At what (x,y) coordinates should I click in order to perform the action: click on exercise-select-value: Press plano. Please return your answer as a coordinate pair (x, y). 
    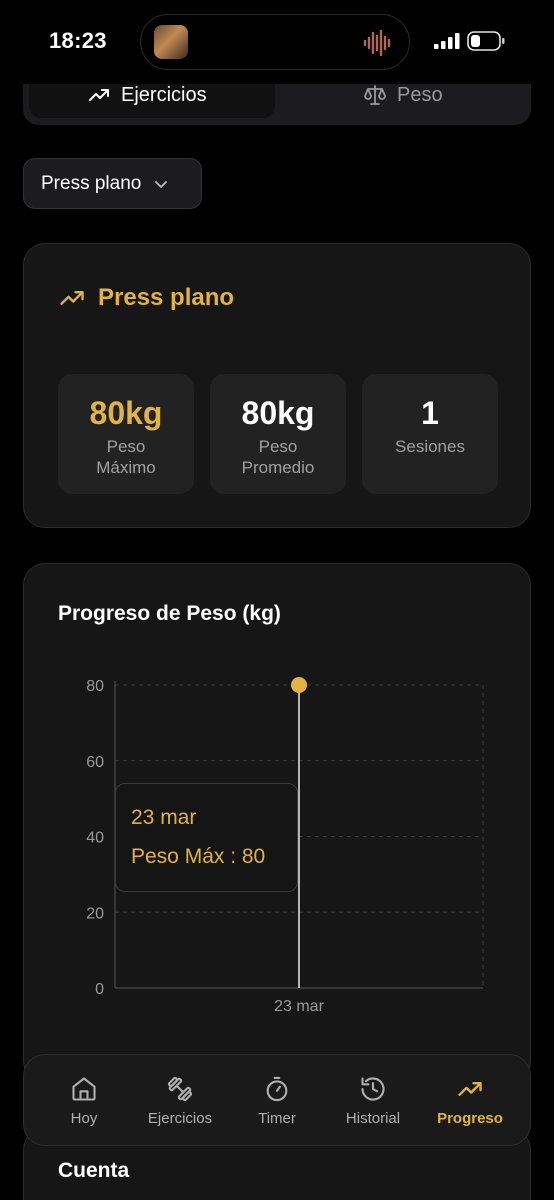
    Looking at the image, I should click on (91, 183).